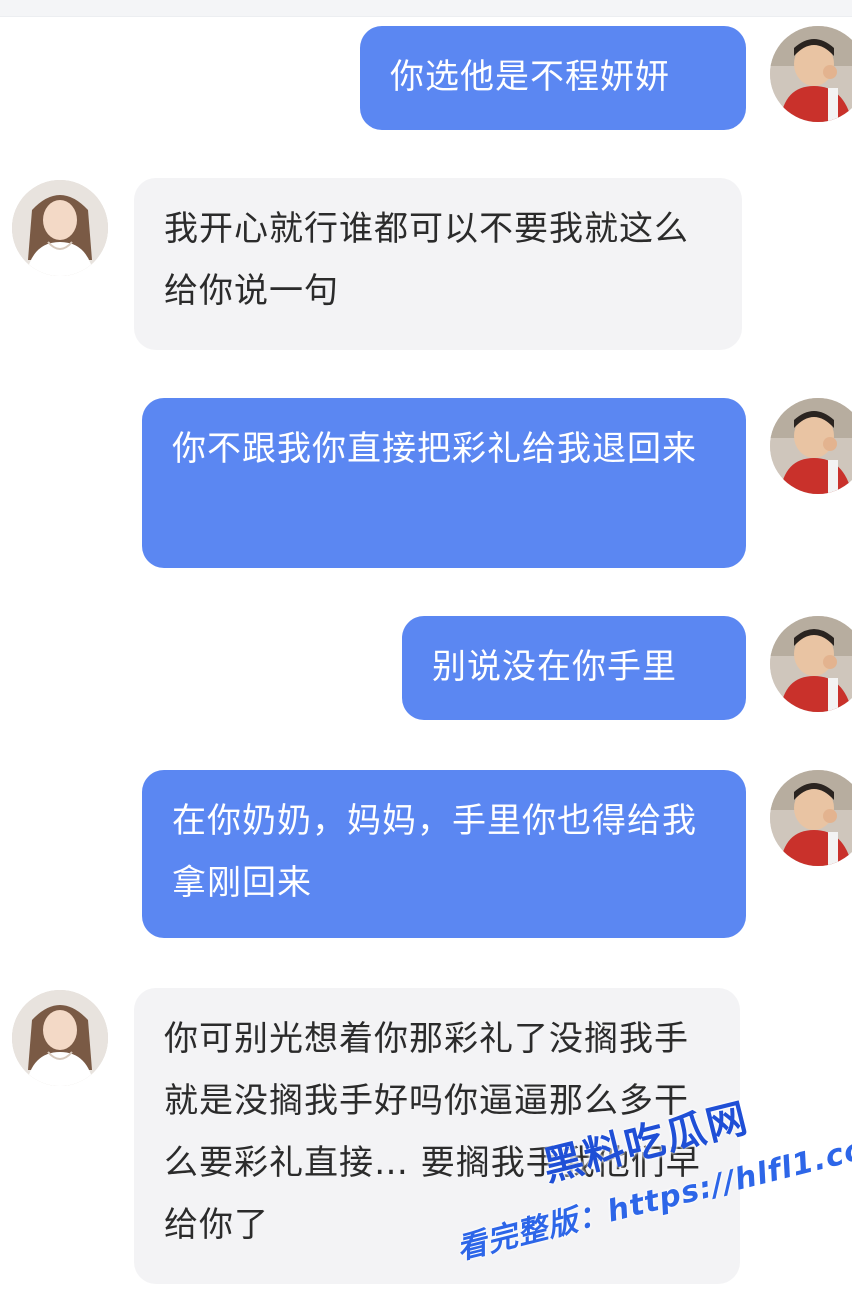 The height and width of the screenshot is (1294, 852). Describe the element at coordinates (554, 667) in the screenshot. I see `message-text: 别说没在你手里` at that location.